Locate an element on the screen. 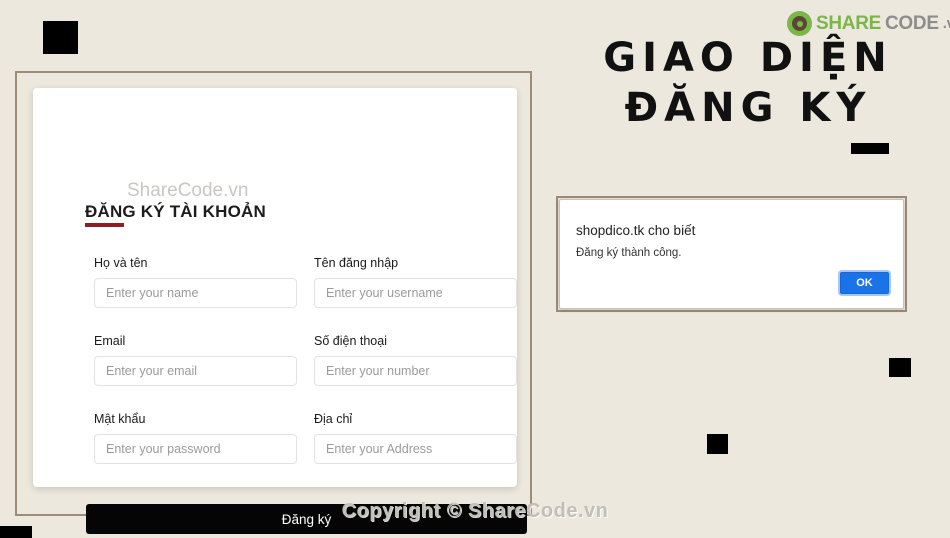 The height and width of the screenshot is (538, 950). field-password: Mật khẩu is located at coordinates (195, 438).